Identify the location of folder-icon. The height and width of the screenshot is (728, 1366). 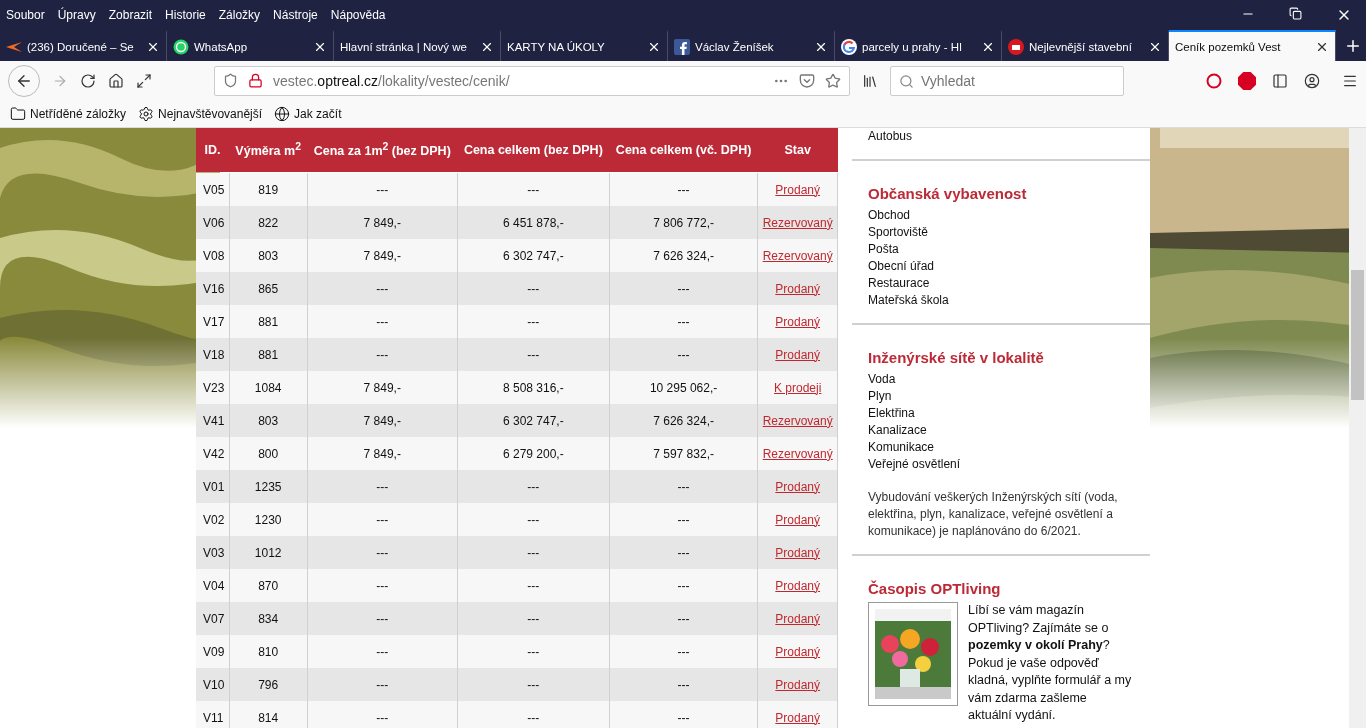
(18, 113).